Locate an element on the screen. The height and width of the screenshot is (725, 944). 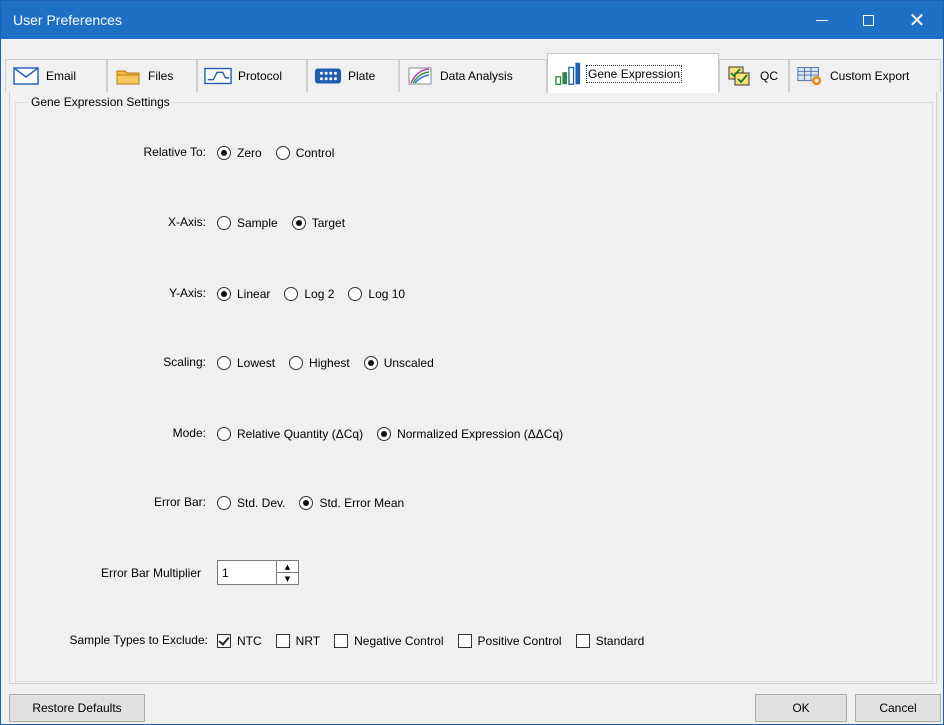
spin-down-button: ▼ is located at coordinates (287, 578).